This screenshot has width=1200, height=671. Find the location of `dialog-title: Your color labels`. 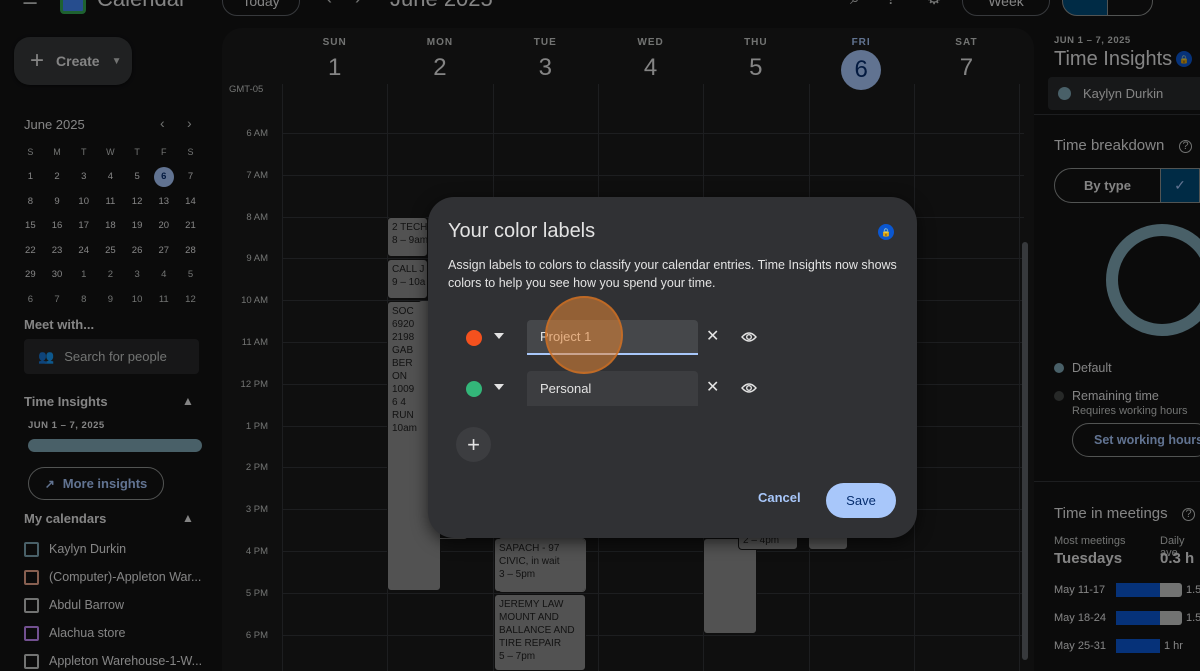

dialog-title: Your color labels is located at coordinates (522, 231).